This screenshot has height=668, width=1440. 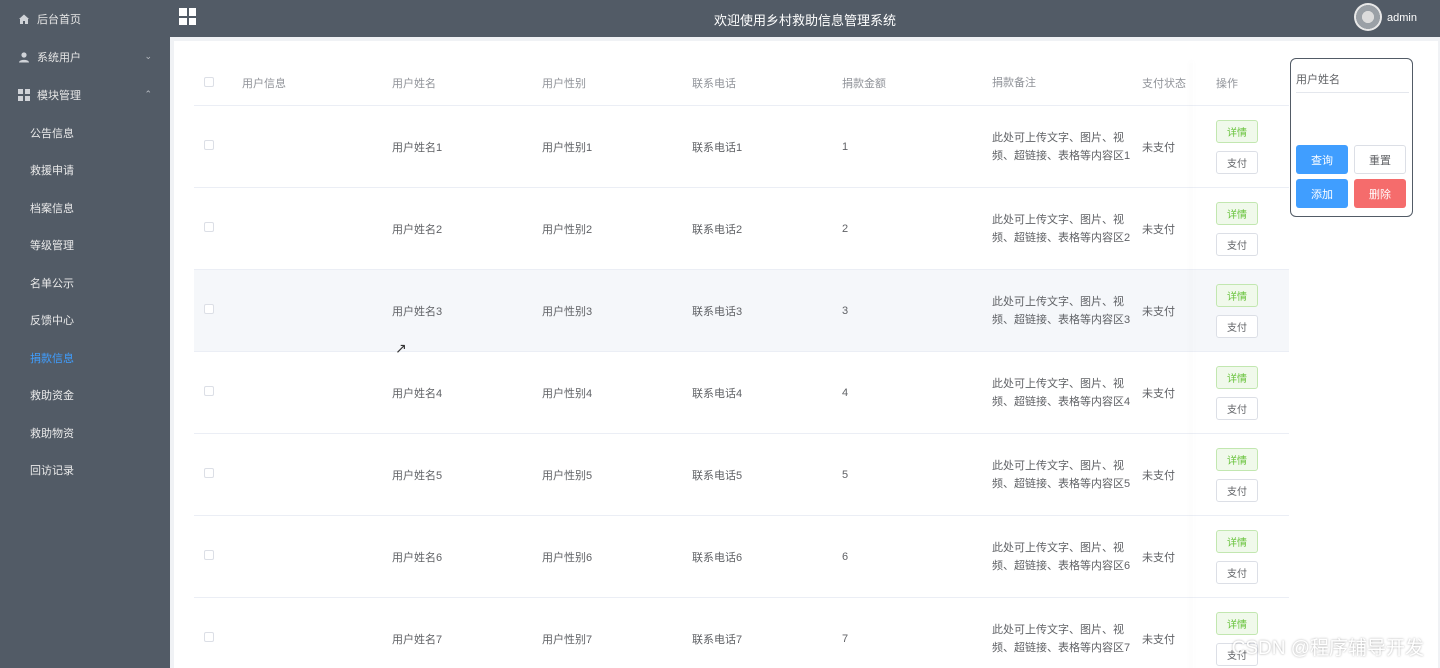 I want to click on cell-name: 用户姓名3, so click(x=417, y=311).